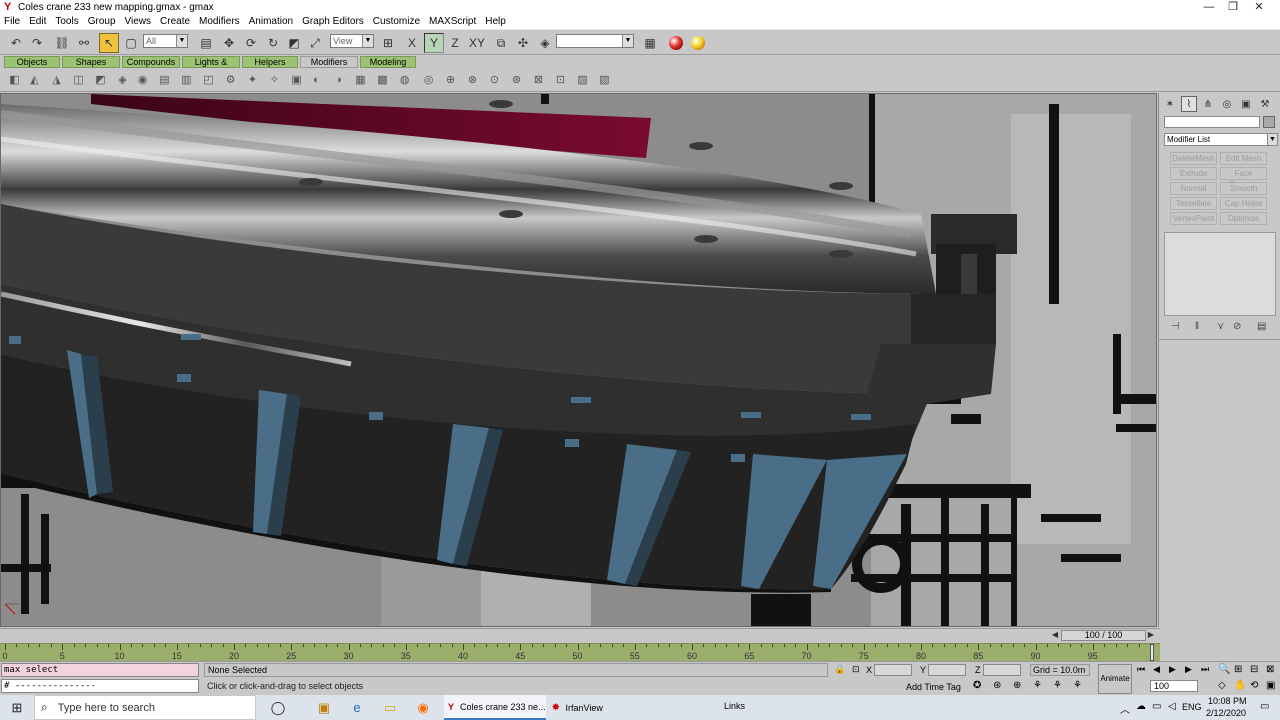 The image size is (1280, 720). What do you see at coordinates (1254, 669) in the screenshot?
I see `zoom-extents-icon: ⊟` at bounding box center [1254, 669].